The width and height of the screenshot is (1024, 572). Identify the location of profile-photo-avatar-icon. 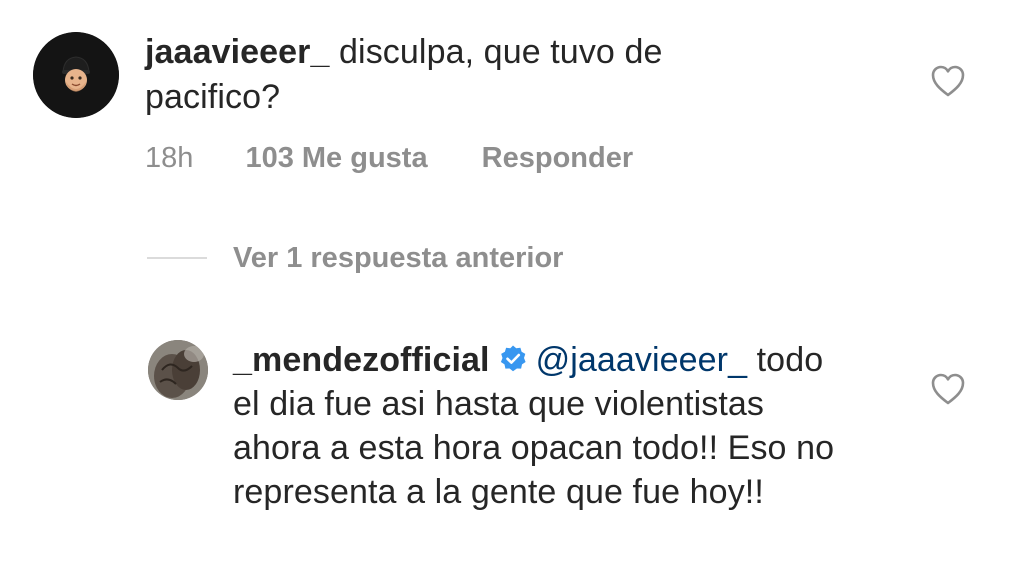
(178, 370).